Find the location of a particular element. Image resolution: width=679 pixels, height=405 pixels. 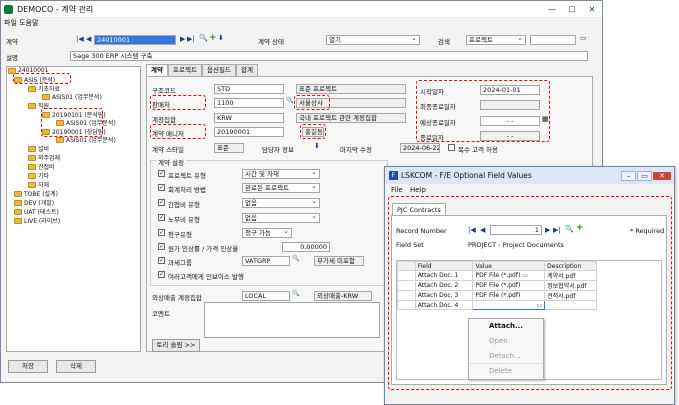

popup-close-icon: ✕ is located at coordinates (662, 175).